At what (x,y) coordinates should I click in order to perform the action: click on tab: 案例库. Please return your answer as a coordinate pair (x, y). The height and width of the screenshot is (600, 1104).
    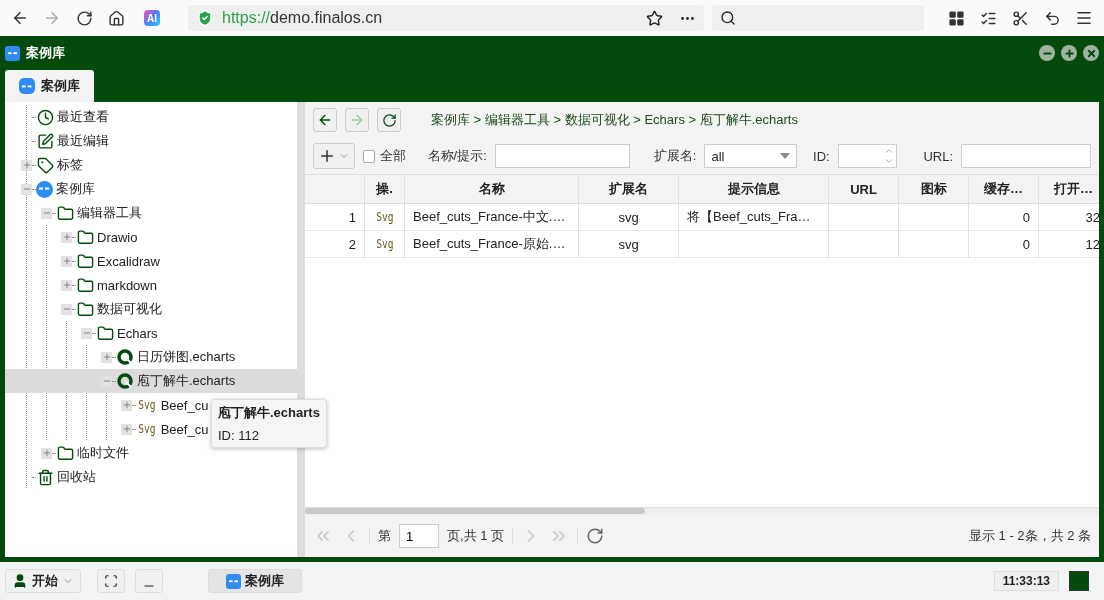
    Looking at the image, I should click on (49, 86).